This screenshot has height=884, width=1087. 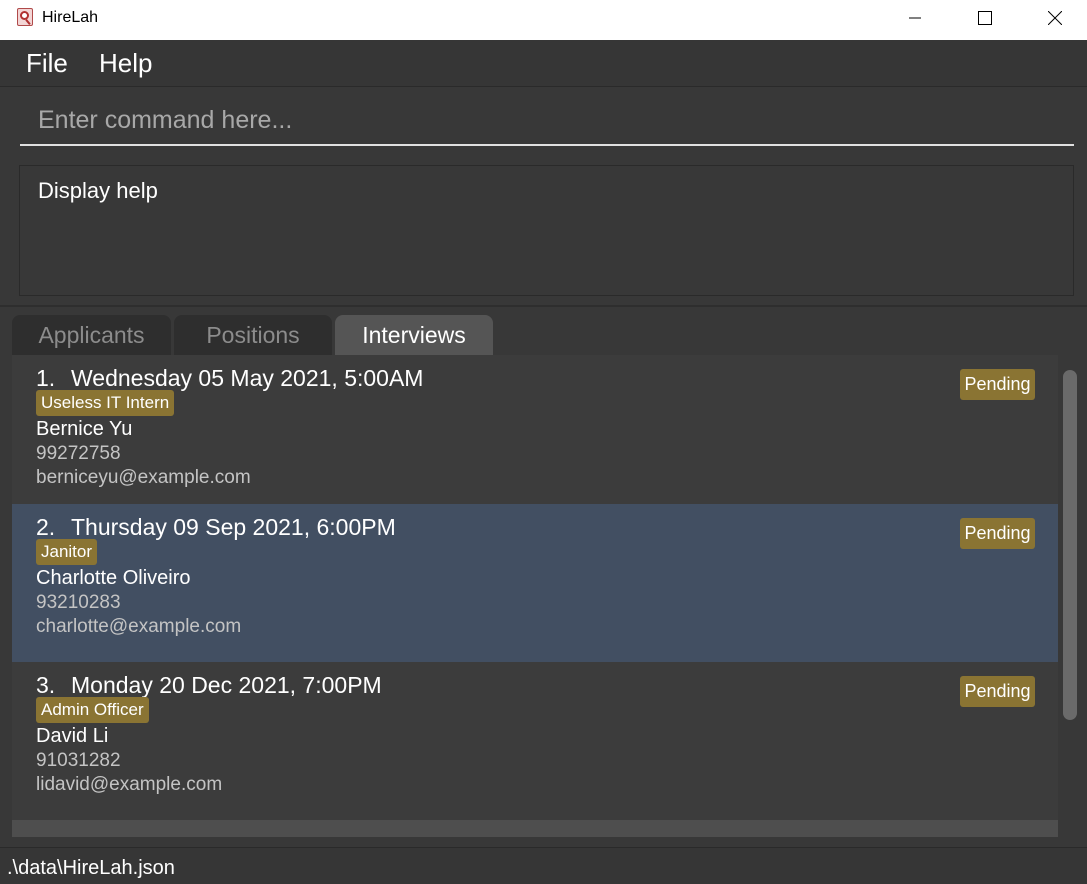 What do you see at coordinates (139, 626) in the screenshot?
I see `applicant-email: charlotte@example.com` at bounding box center [139, 626].